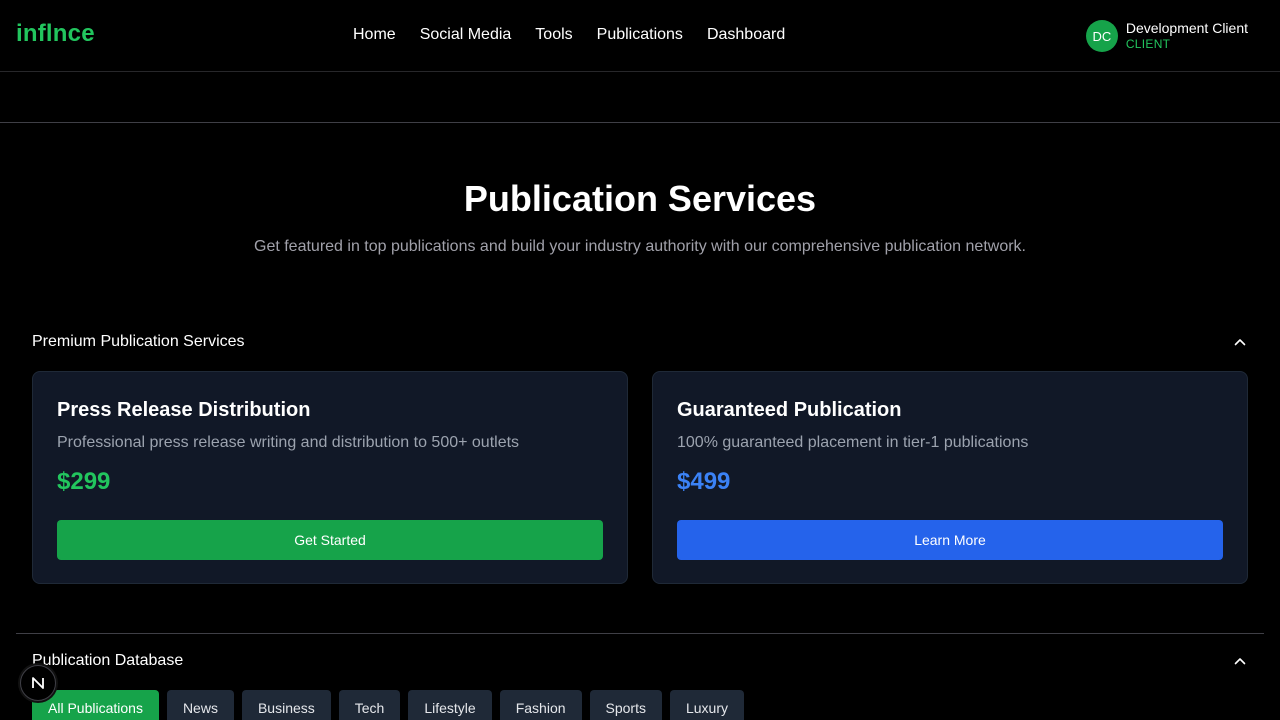 The image size is (1280, 720). I want to click on user-role: CLIENT, so click(1148, 44).